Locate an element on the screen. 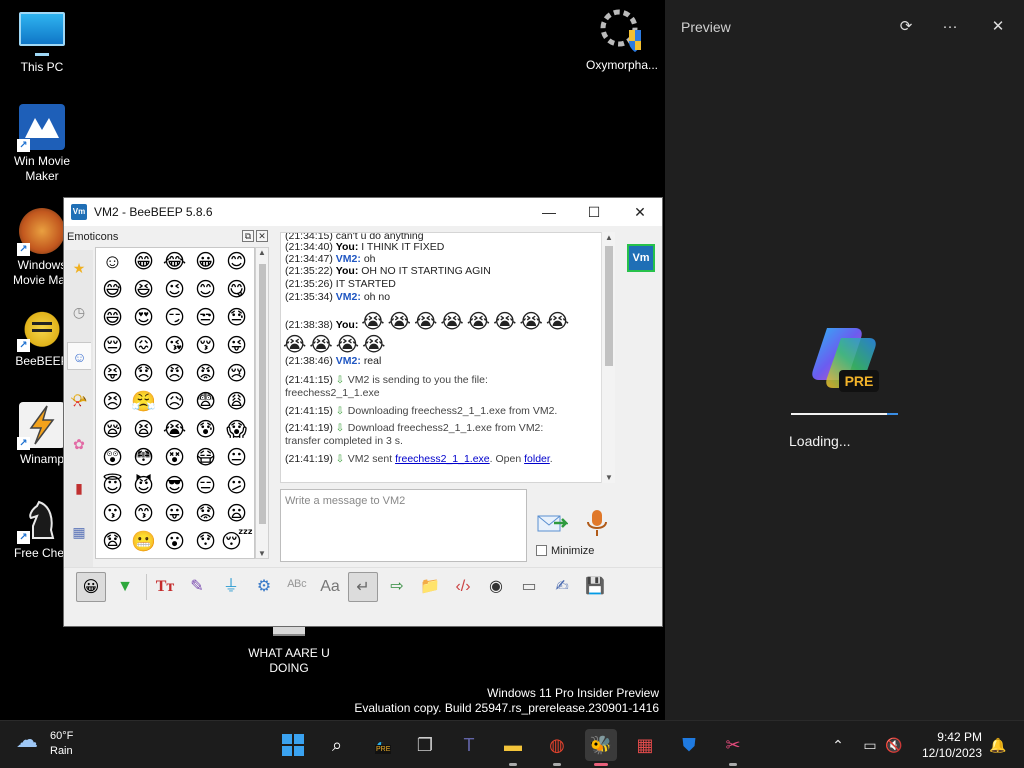 The image size is (1024, 768). emoticon-item: 😰 is located at coordinates (205, 430).